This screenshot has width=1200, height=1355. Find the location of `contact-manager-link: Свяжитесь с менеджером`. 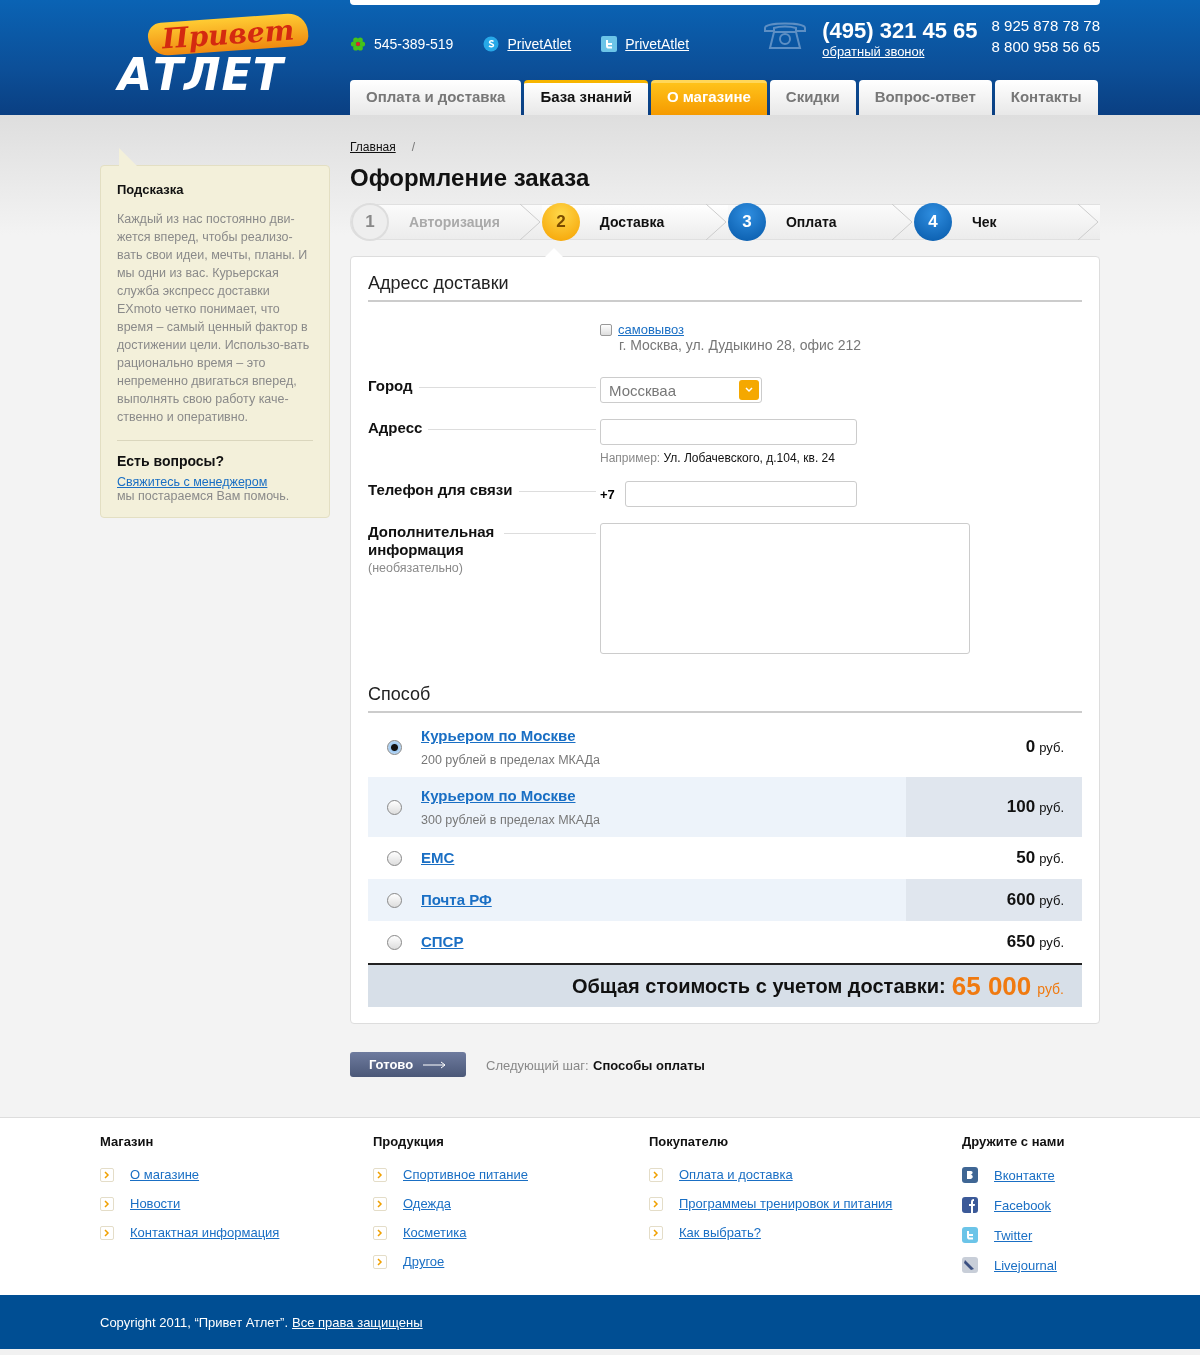

contact-manager-link: Свяжитесь с менеджером is located at coordinates (192, 482).